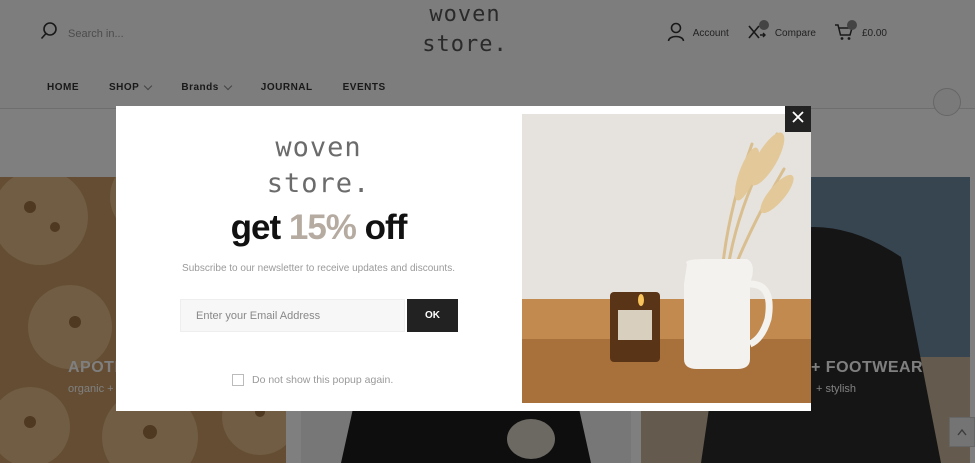  I want to click on close-popup-button, so click(798, 119).